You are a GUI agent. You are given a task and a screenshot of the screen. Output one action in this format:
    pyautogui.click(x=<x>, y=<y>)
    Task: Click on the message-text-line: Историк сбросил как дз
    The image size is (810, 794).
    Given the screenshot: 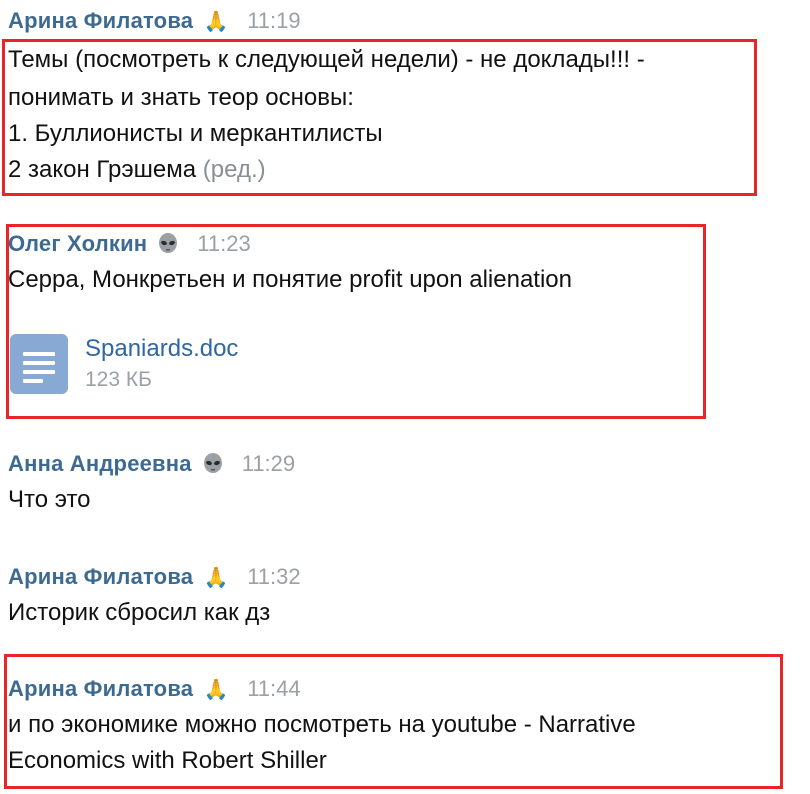 What is the action you would take?
    pyautogui.click(x=139, y=612)
    